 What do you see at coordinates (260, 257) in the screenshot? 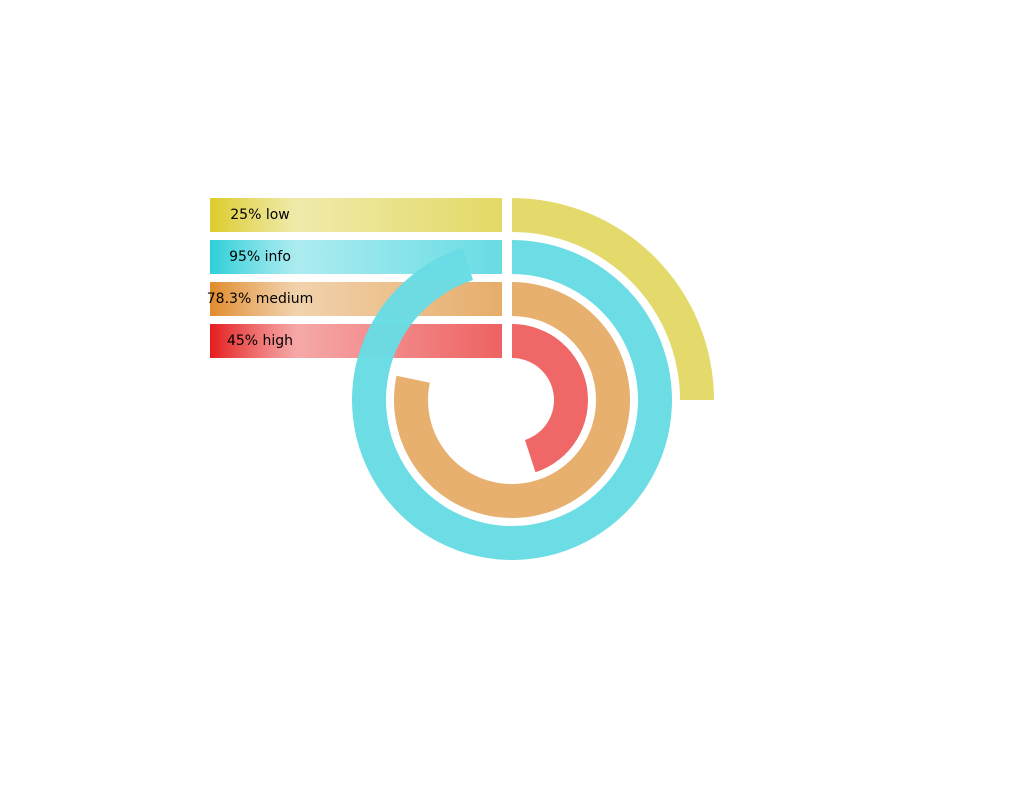
I see `label-95-info: 95% info` at bounding box center [260, 257].